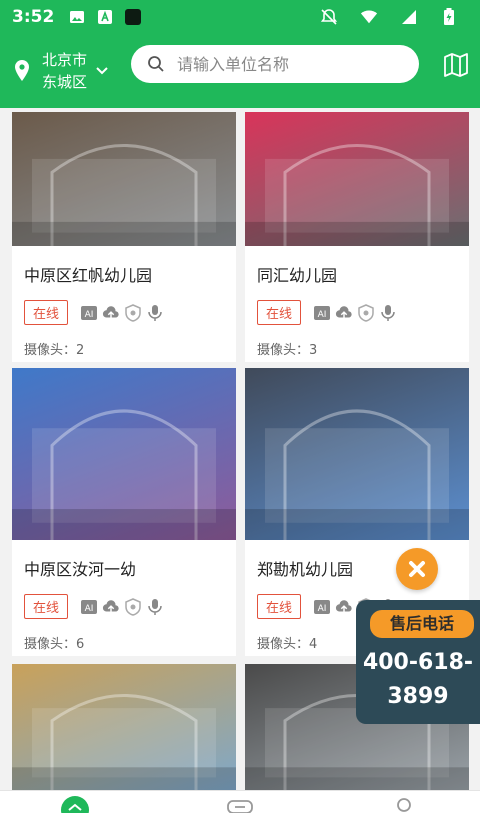 This screenshot has height=813, width=480. I want to click on close-button, so click(417, 569).